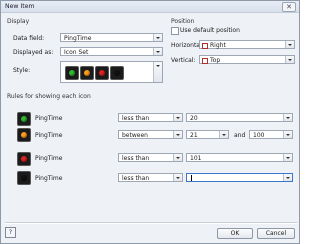  What do you see at coordinates (183, 60) in the screenshot?
I see `vertical-label: Vertical:` at bounding box center [183, 60].